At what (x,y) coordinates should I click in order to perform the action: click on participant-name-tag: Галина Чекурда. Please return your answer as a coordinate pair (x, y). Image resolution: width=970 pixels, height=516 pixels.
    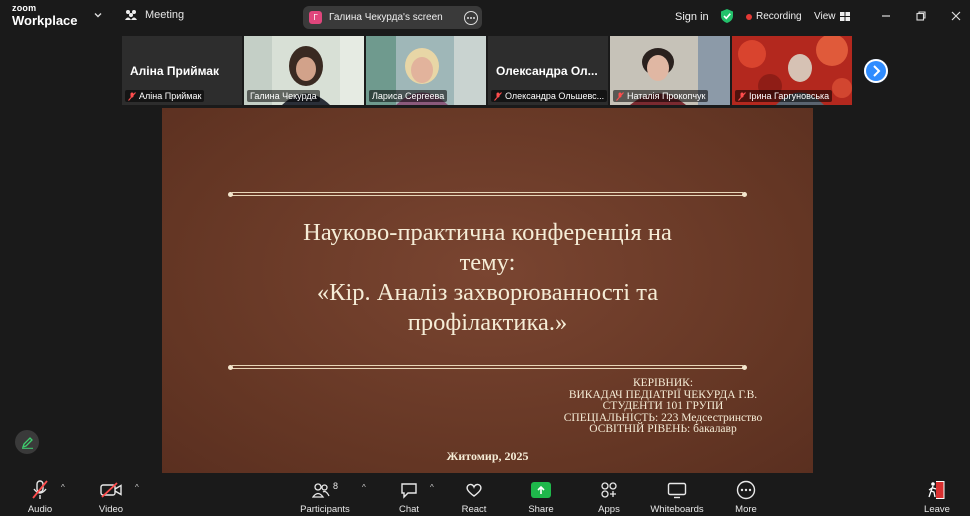
    Looking at the image, I should click on (283, 96).